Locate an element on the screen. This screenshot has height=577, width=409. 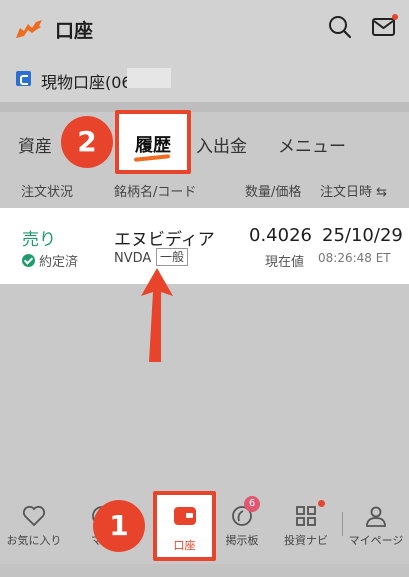
table-header: 注文状況 銘柄名/コード 数量/価格 注文日時 ⇆ is located at coordinates (204, 190).